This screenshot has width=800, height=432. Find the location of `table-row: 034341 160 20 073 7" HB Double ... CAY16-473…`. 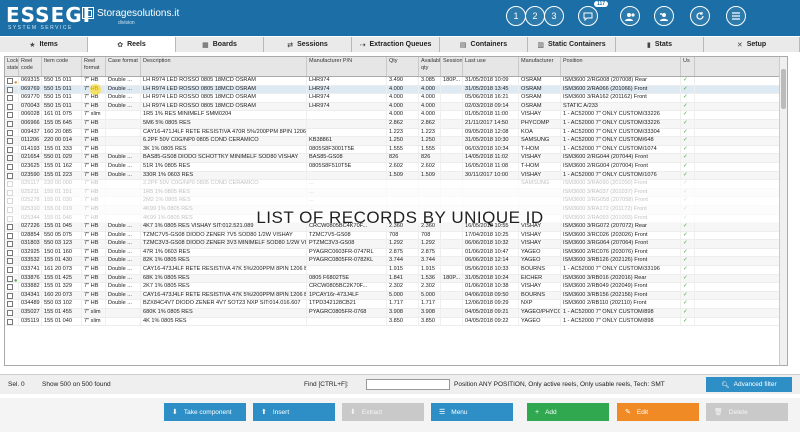

table-row: 034341 160 20 073 7" HB Double ... CAY16-473… is located at coordinates (396, 296).